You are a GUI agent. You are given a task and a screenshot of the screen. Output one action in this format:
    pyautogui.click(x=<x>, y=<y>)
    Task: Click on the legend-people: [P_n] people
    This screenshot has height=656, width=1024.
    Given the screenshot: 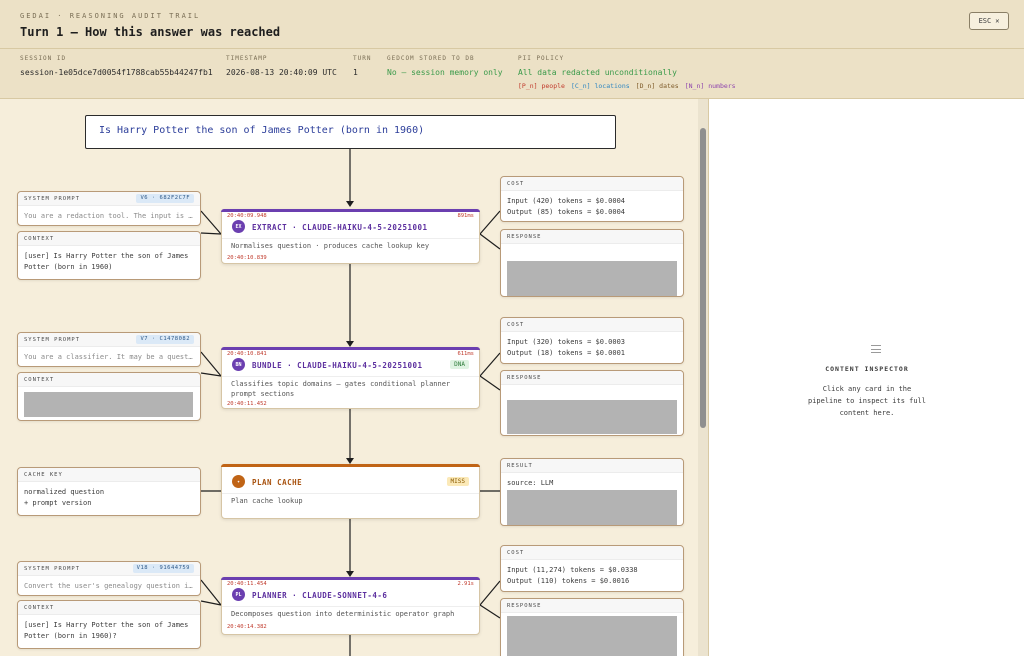 What is the action you would take?
    pyautogui.click(x=541, y=86)
    